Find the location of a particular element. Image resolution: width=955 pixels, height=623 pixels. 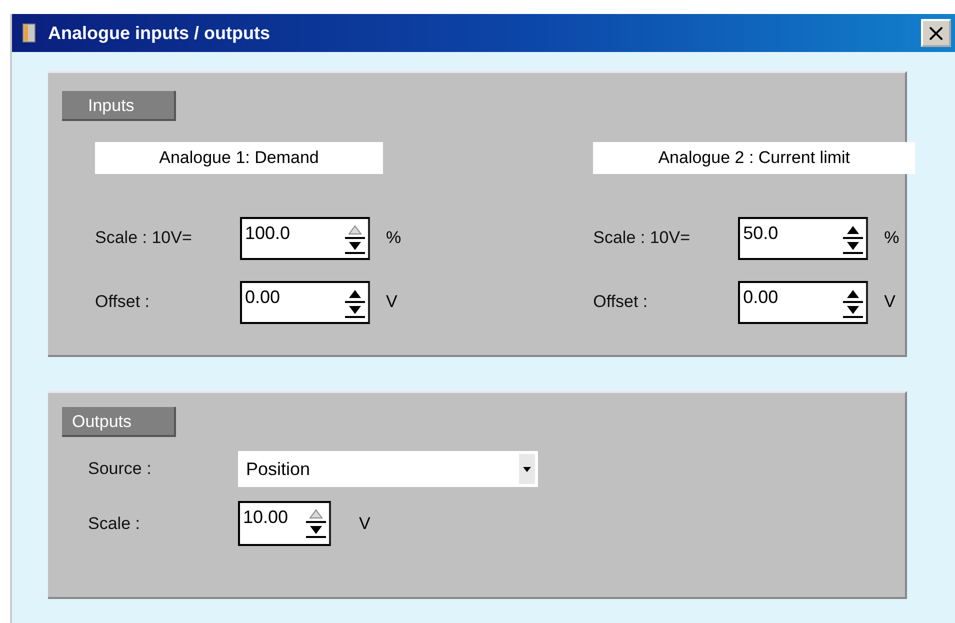

document-icon is located at coordinates (29, 33).